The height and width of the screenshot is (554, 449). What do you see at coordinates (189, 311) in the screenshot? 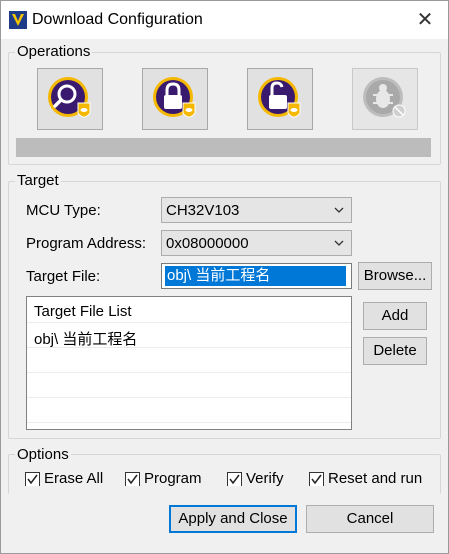
I see `list-header: Target File List` at bounding box center [189, 311].